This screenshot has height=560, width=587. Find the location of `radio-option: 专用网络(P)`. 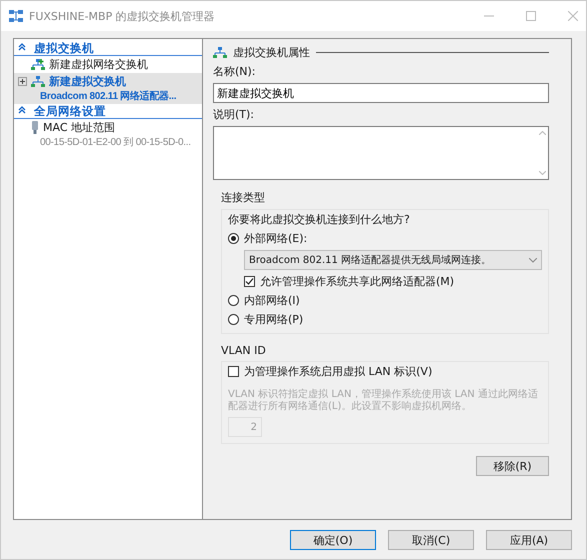

radio-option: 专用网络(P) is located at coordinates (385, 319).